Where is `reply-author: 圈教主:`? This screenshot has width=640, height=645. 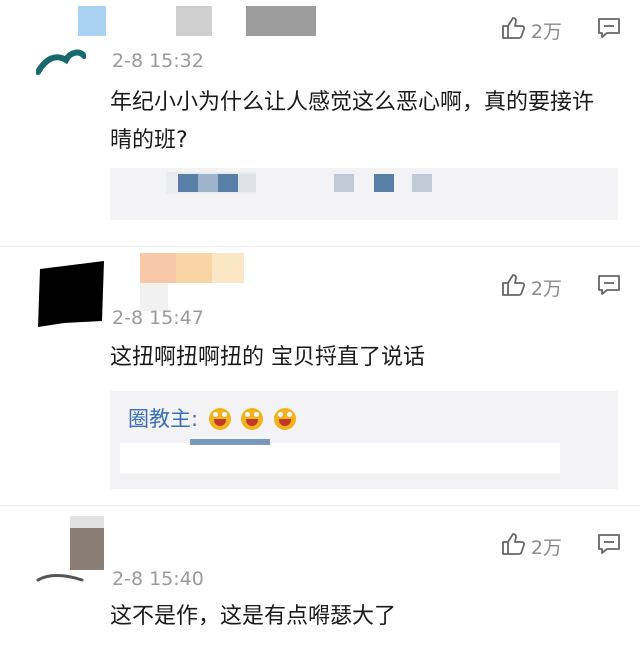 reply-author: 圈教主: is located at coordinates (163, 419).